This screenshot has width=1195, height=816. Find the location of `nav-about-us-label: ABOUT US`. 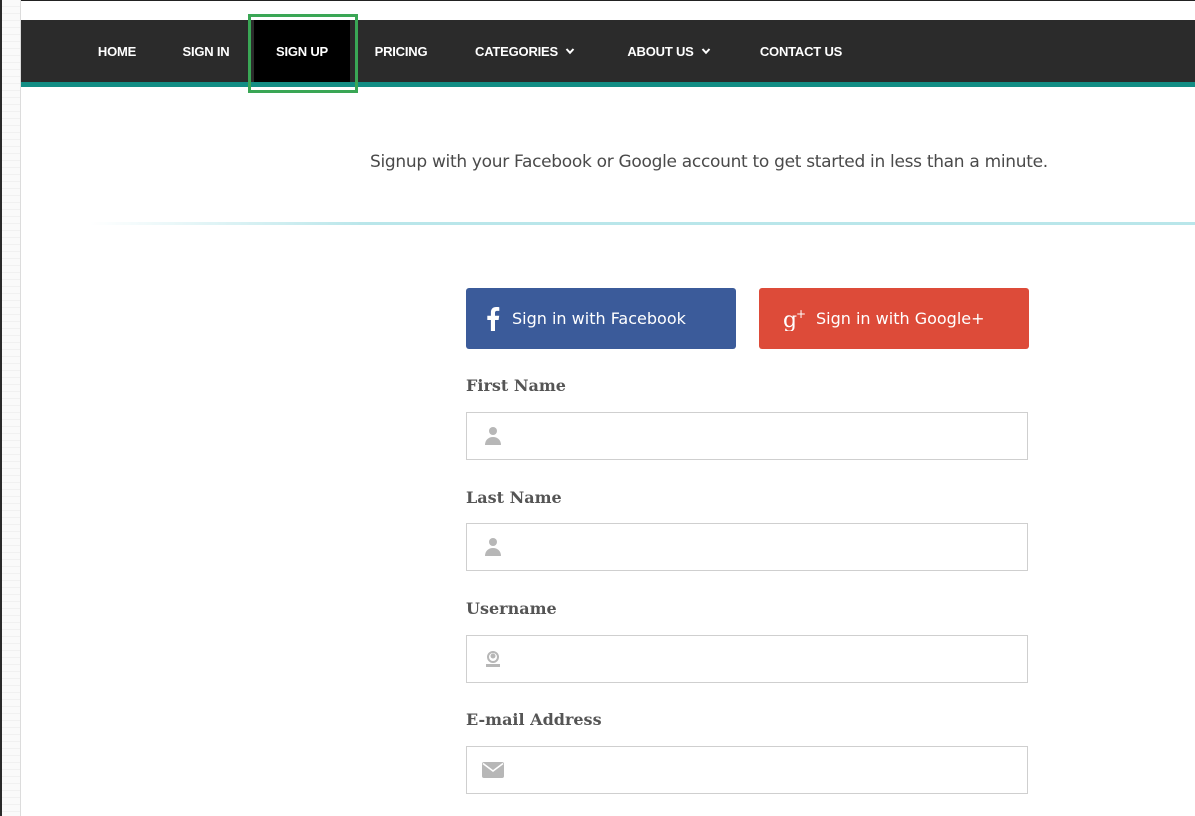

nav-about-us-label: ABOUT US is located at coordinates (660, 51).